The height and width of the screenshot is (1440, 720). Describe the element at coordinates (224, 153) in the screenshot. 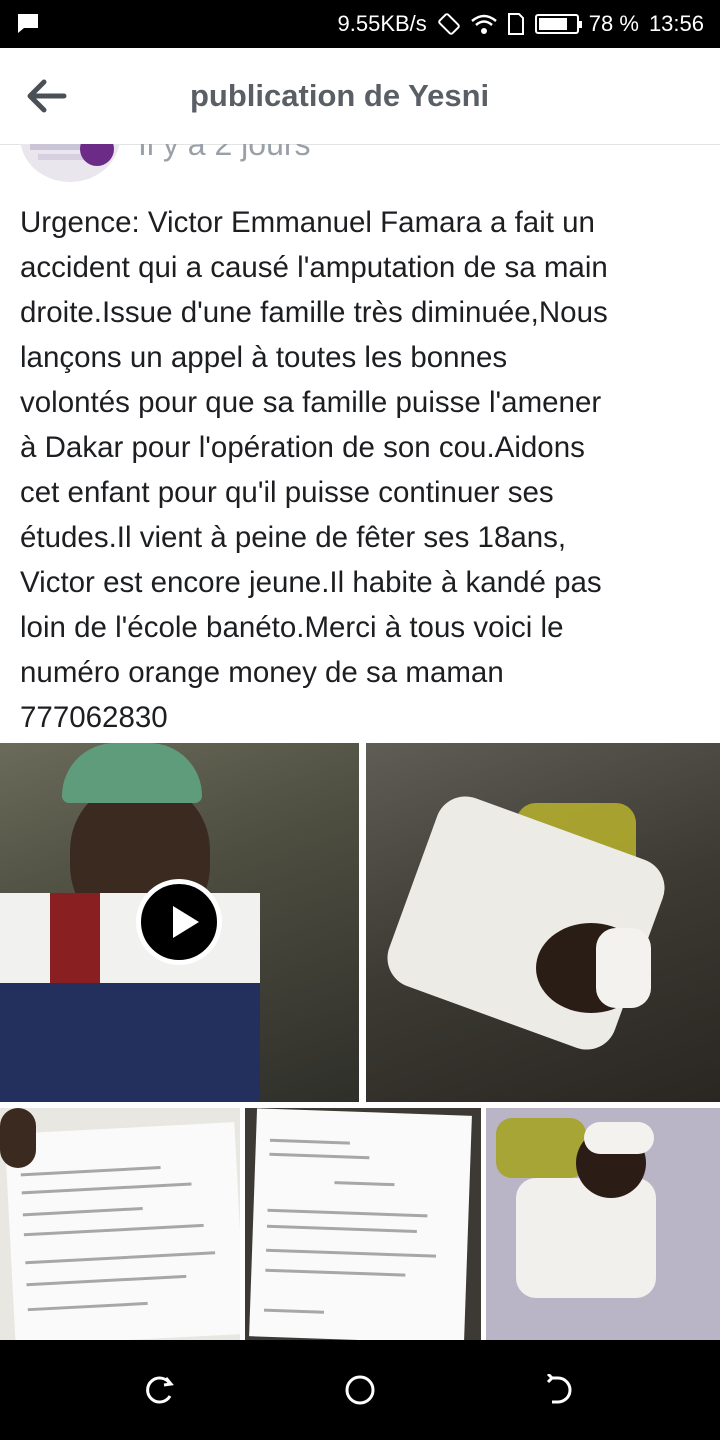

I see `post-time: Il y a 2 jours` at that location.